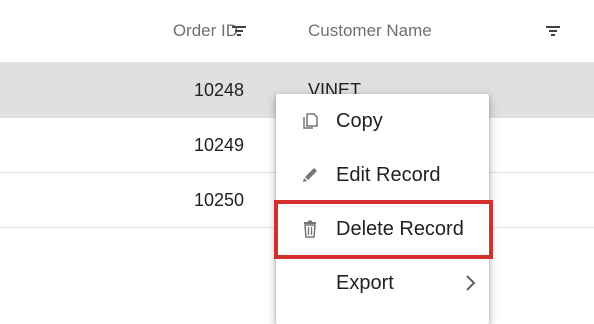  Describe the element at coordinates (359, 120) in the screenshot. I see `menu-item-copy-label: Copy` at that location.